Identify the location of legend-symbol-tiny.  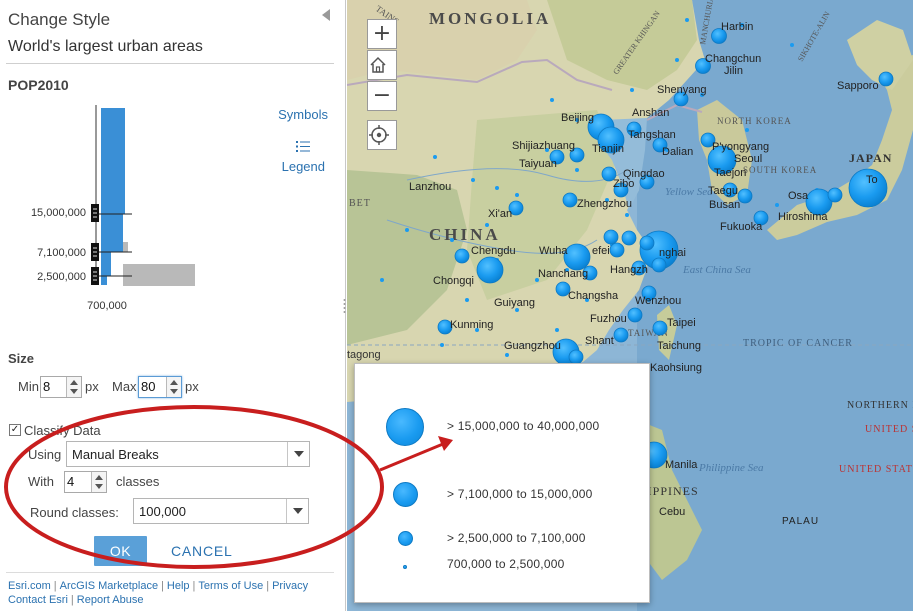
(405, 567).